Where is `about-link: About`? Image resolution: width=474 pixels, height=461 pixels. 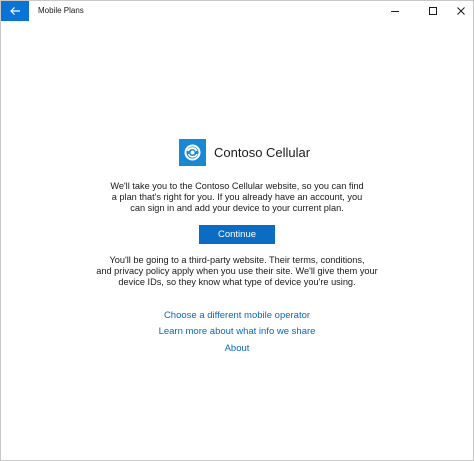 about-link: About is located at coordinates (237, 349).